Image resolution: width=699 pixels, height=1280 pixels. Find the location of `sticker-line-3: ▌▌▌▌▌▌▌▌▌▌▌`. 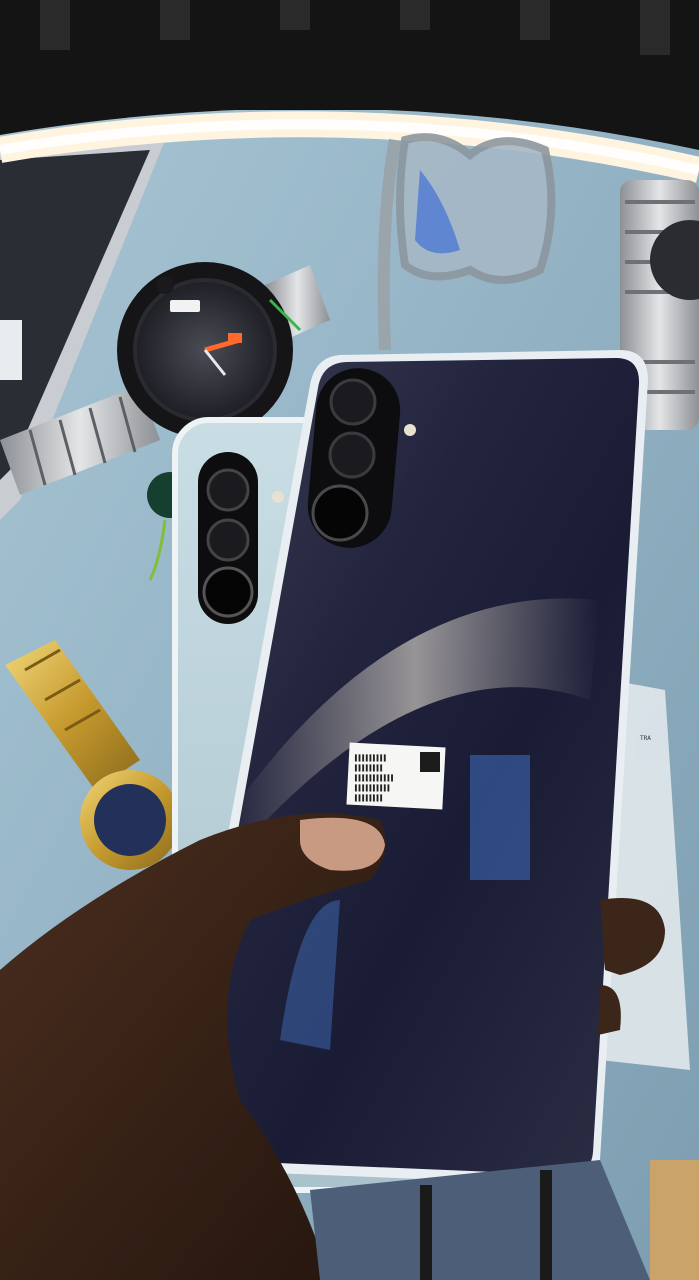

sticker-line-3: ▌▌▌▌▌▌▌▌▌▌▌ is located at coordinates (374, 778).